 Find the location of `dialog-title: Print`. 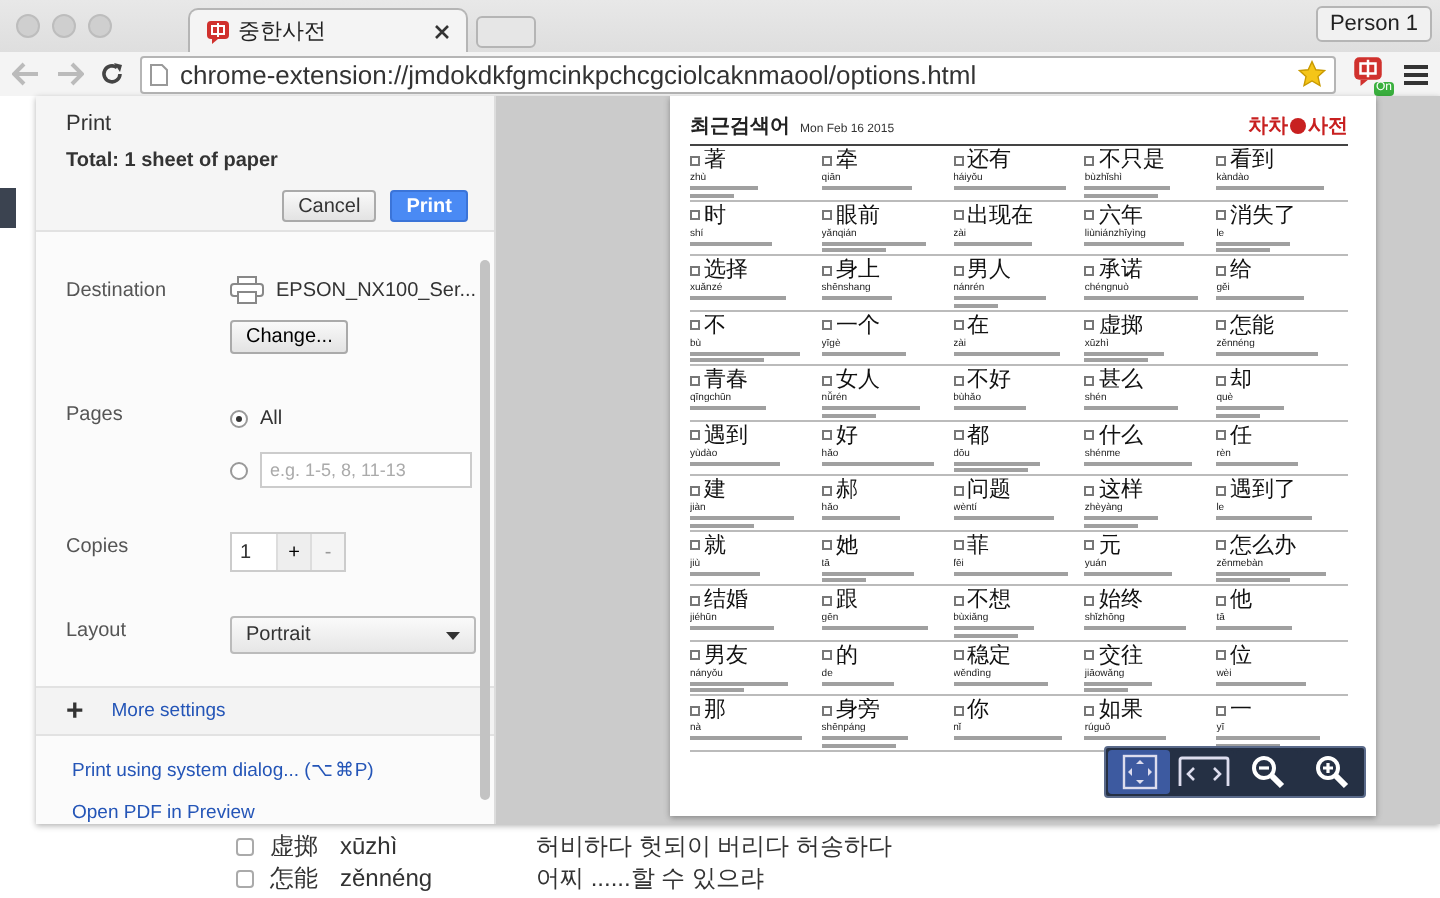

dialog-title: Print is located at coordinates (90, 124).